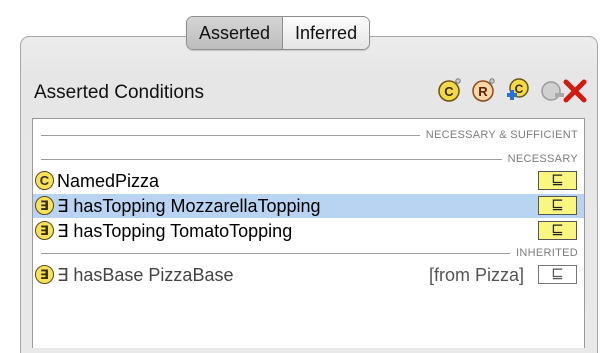  I want to click on class-badge-icon: C, so click(44, 180).